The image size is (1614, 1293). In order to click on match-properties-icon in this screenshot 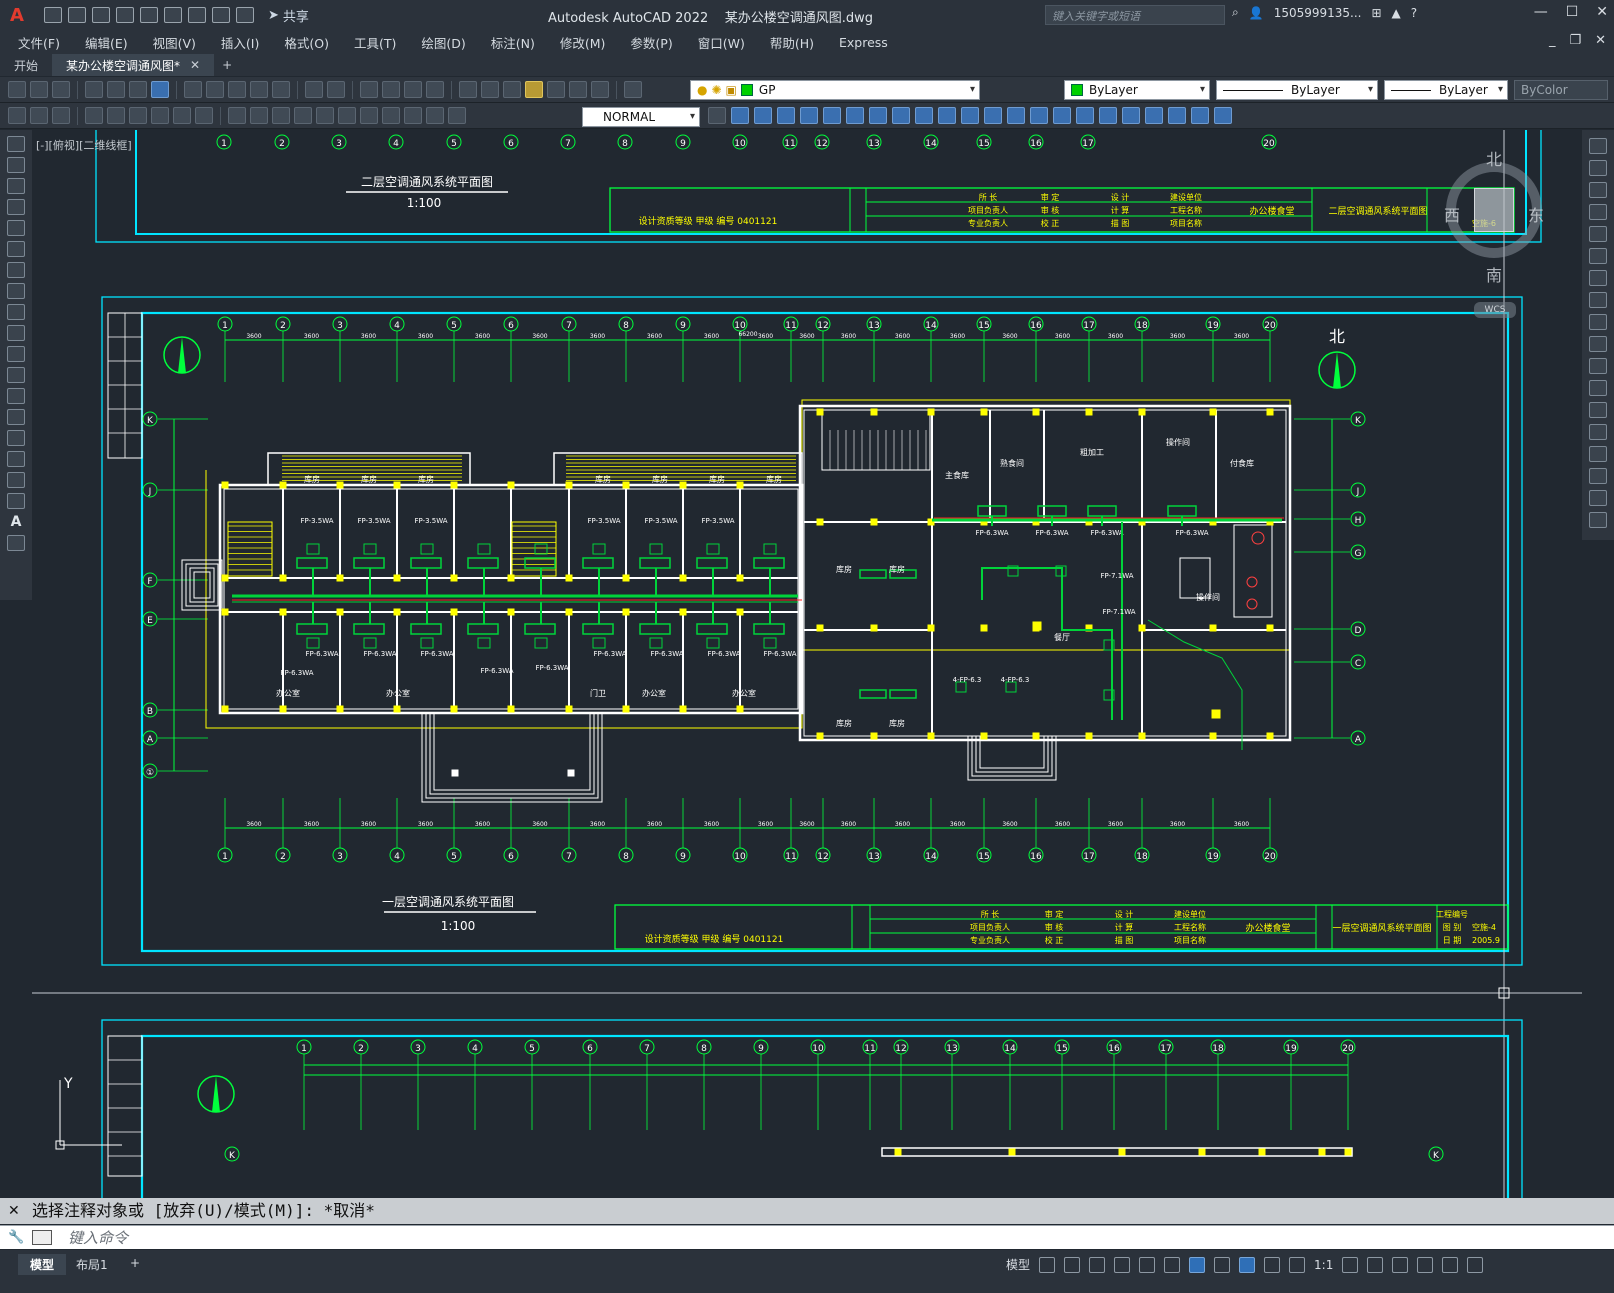, I will do `click(259, 89)`.